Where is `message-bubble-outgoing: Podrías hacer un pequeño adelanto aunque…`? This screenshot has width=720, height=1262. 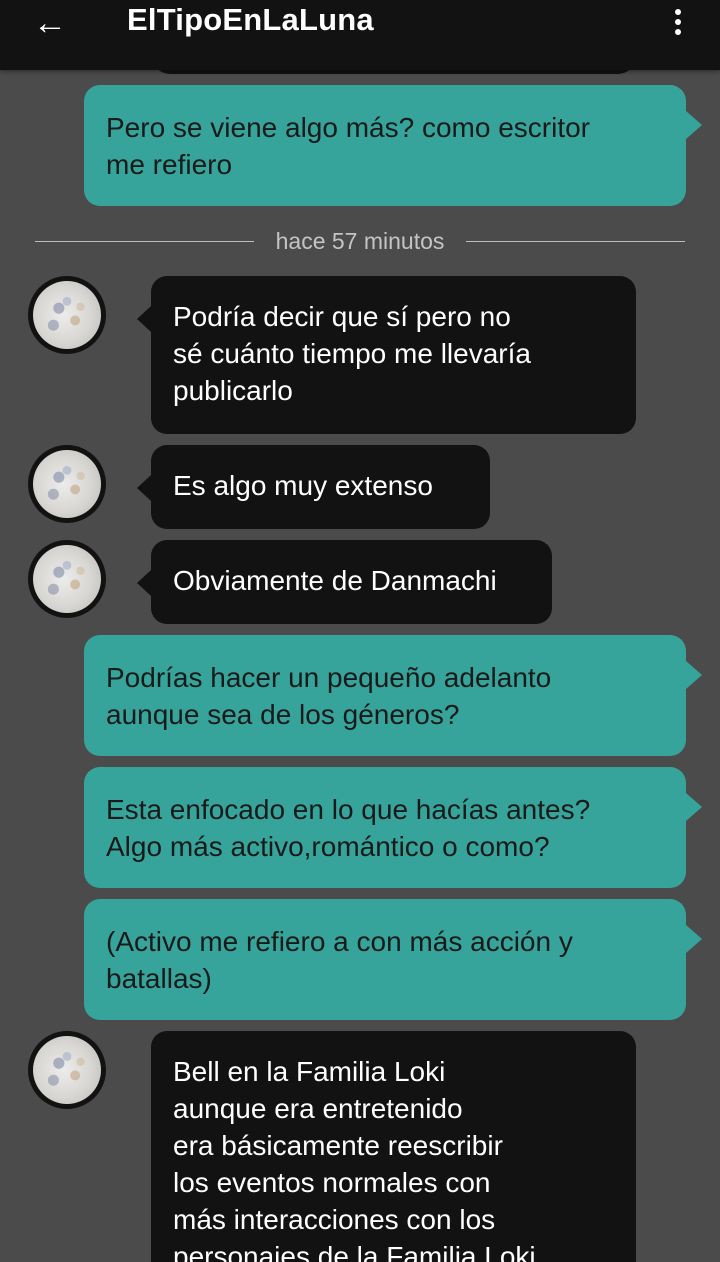
message-bubble-outgoing: Podrías hacer un pequeño adelanto aunque… is located at coordinates (393, 695).